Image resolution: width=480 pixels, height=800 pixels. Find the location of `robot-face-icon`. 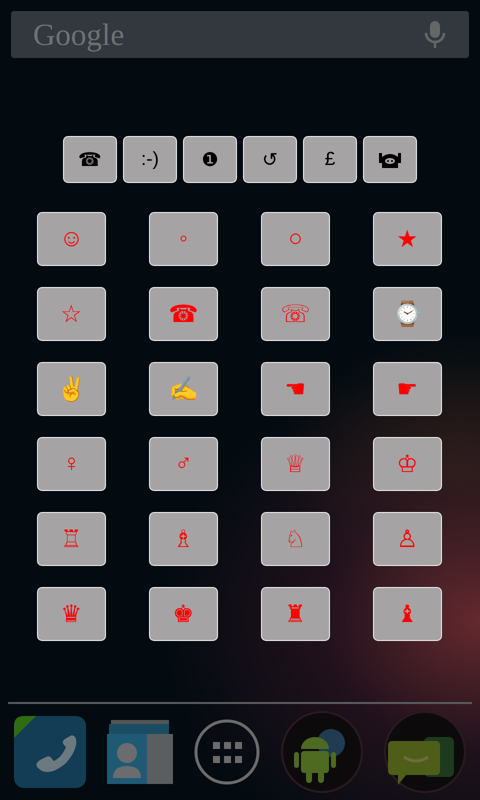

robot-face-icon is located at coordinates (390, 159).